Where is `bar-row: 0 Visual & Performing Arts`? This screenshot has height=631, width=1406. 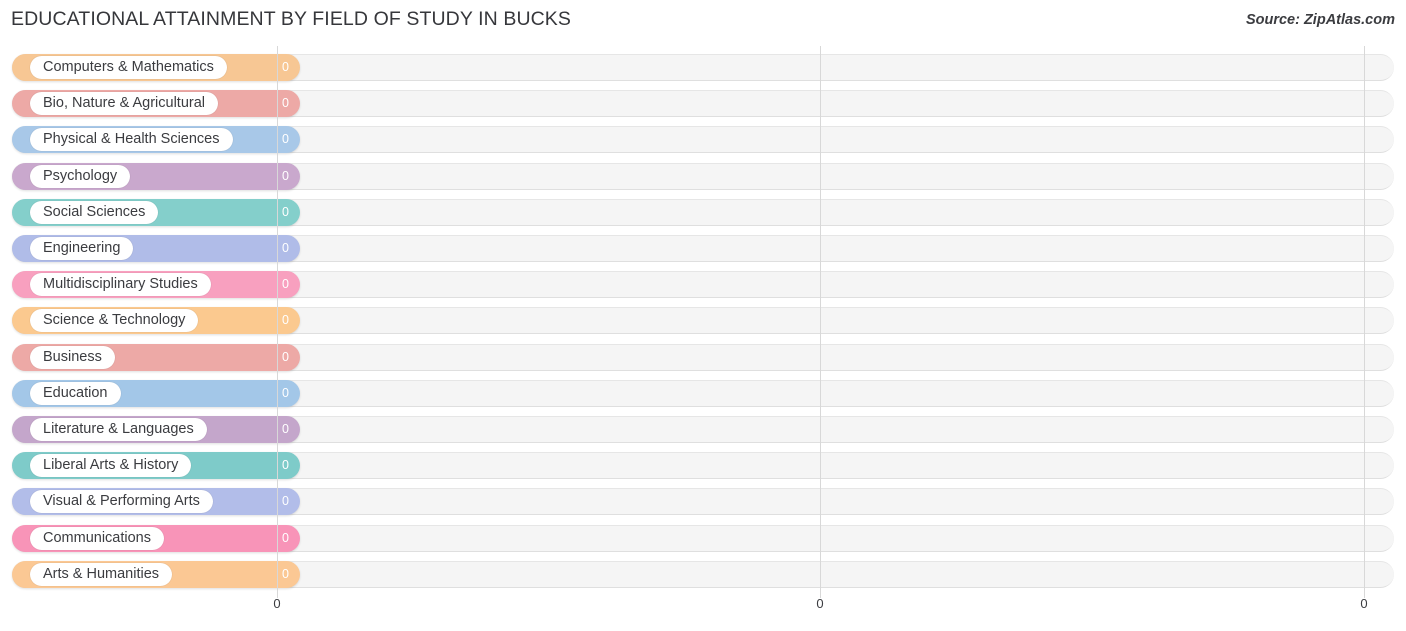 bar-row: 0 Visual & Performing Arts is located at coordinates (703, 502).